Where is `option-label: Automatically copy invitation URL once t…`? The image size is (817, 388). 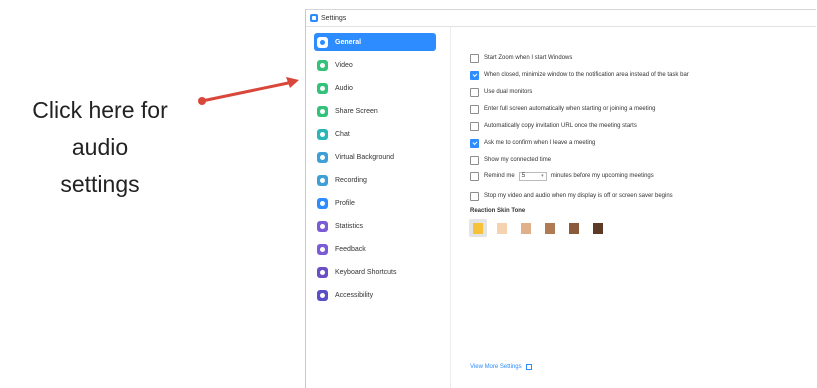 option-label: Automatically copy invitation URL once t… is located at coordinates (560, 126).